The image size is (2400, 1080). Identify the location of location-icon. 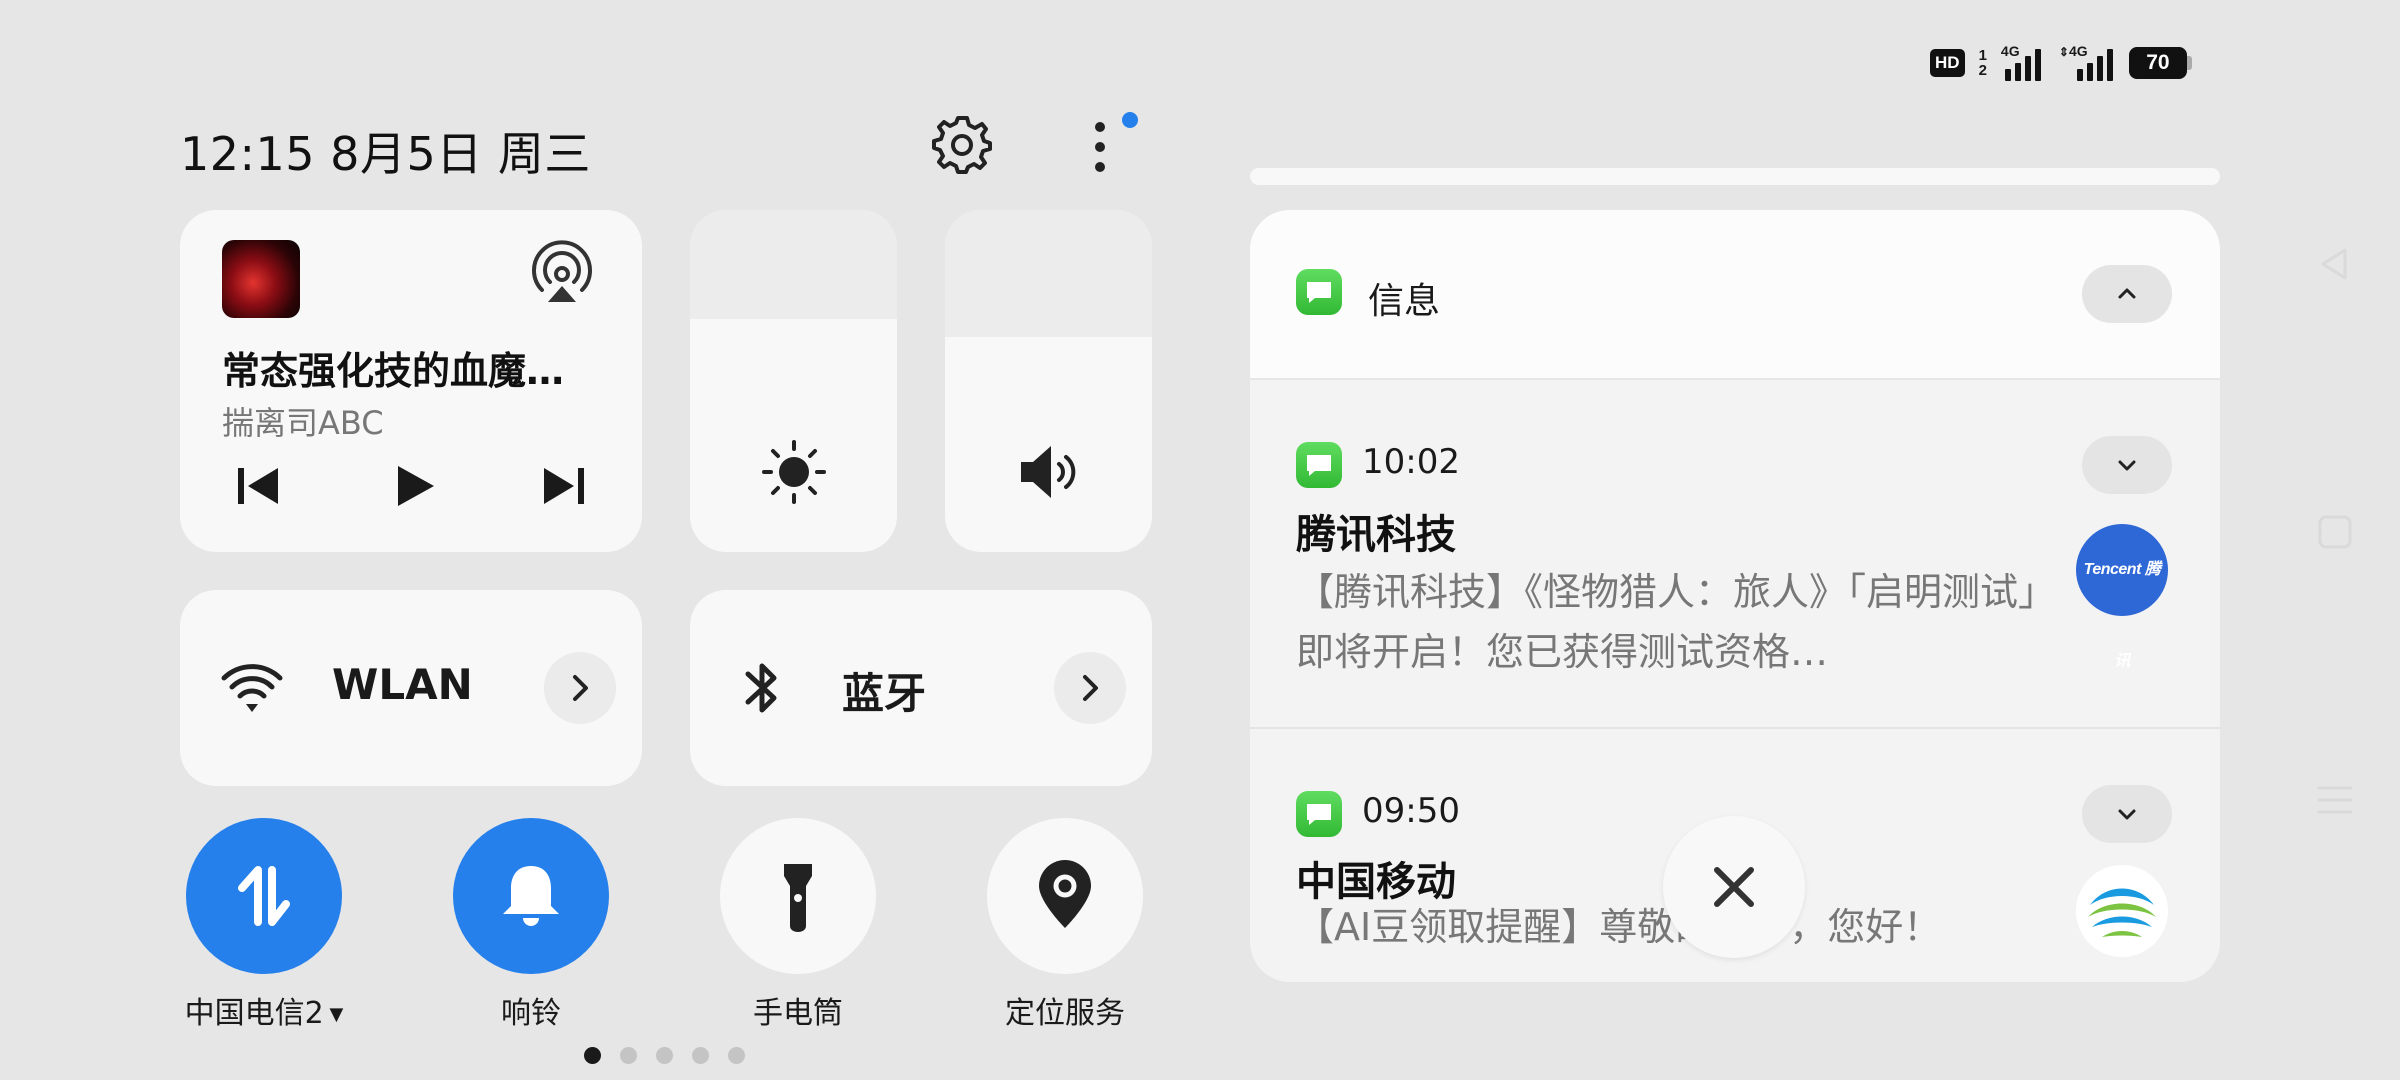
(1065, 894).